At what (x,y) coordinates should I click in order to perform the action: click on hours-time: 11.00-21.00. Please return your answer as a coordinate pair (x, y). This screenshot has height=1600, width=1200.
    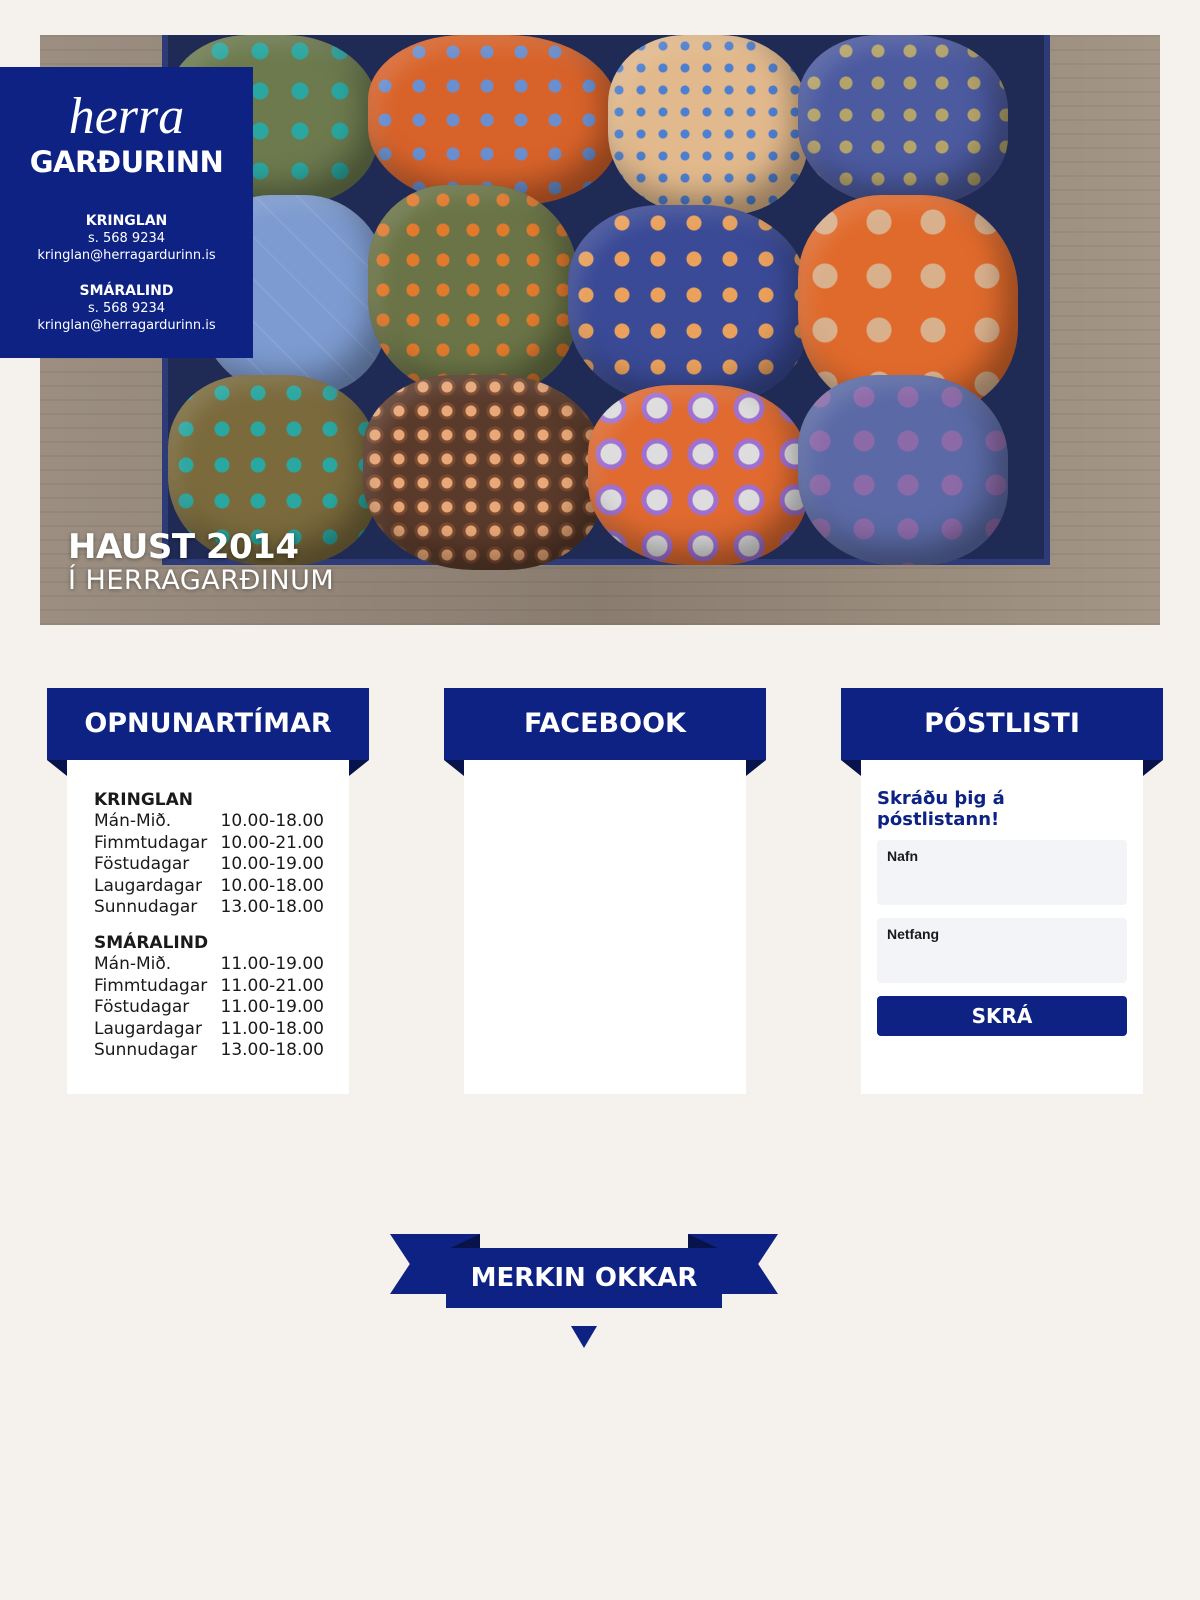
    Looking at the image, I should click on (272, 985).